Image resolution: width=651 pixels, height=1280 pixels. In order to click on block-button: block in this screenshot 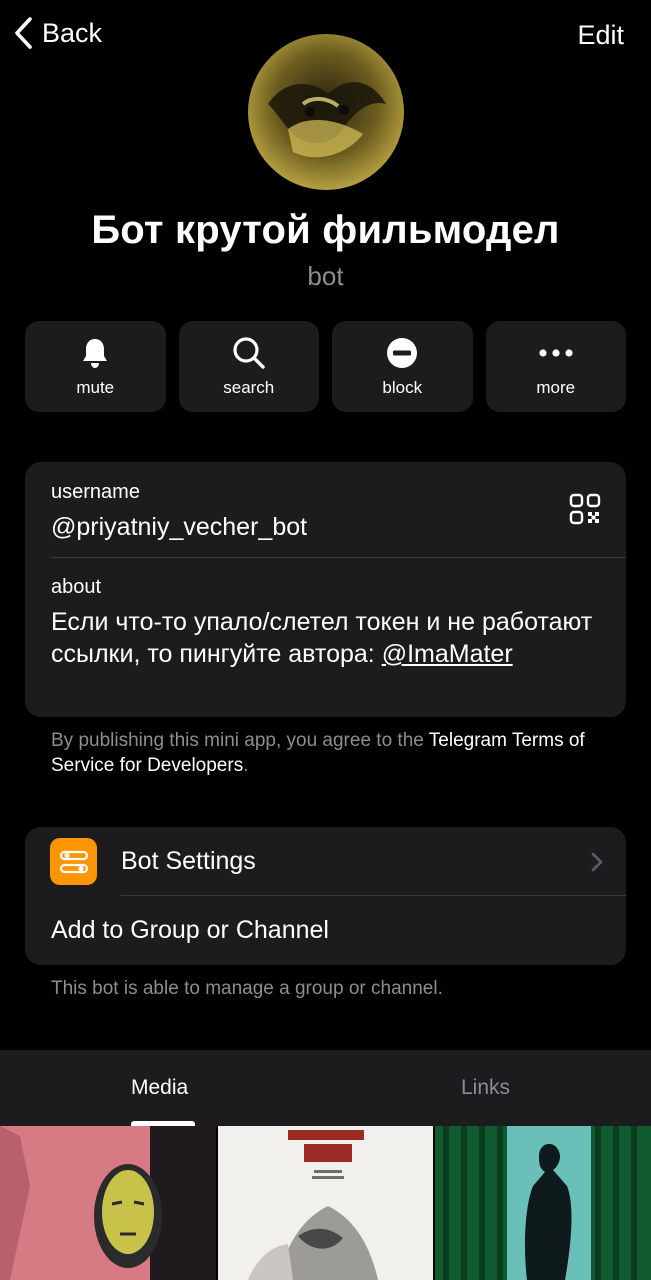, I will do `click(402, 366)`.